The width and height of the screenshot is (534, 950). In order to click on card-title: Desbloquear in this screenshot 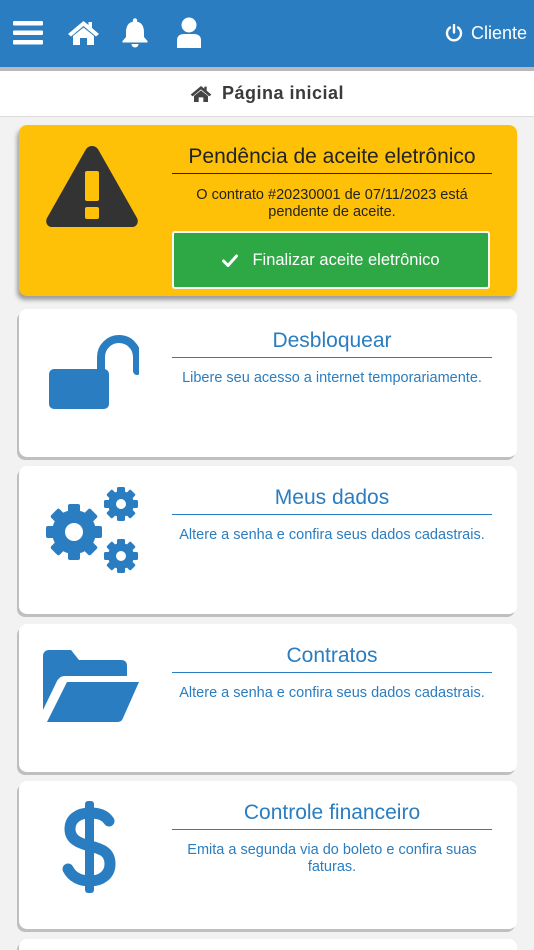, I will do `click(332, 343)`.